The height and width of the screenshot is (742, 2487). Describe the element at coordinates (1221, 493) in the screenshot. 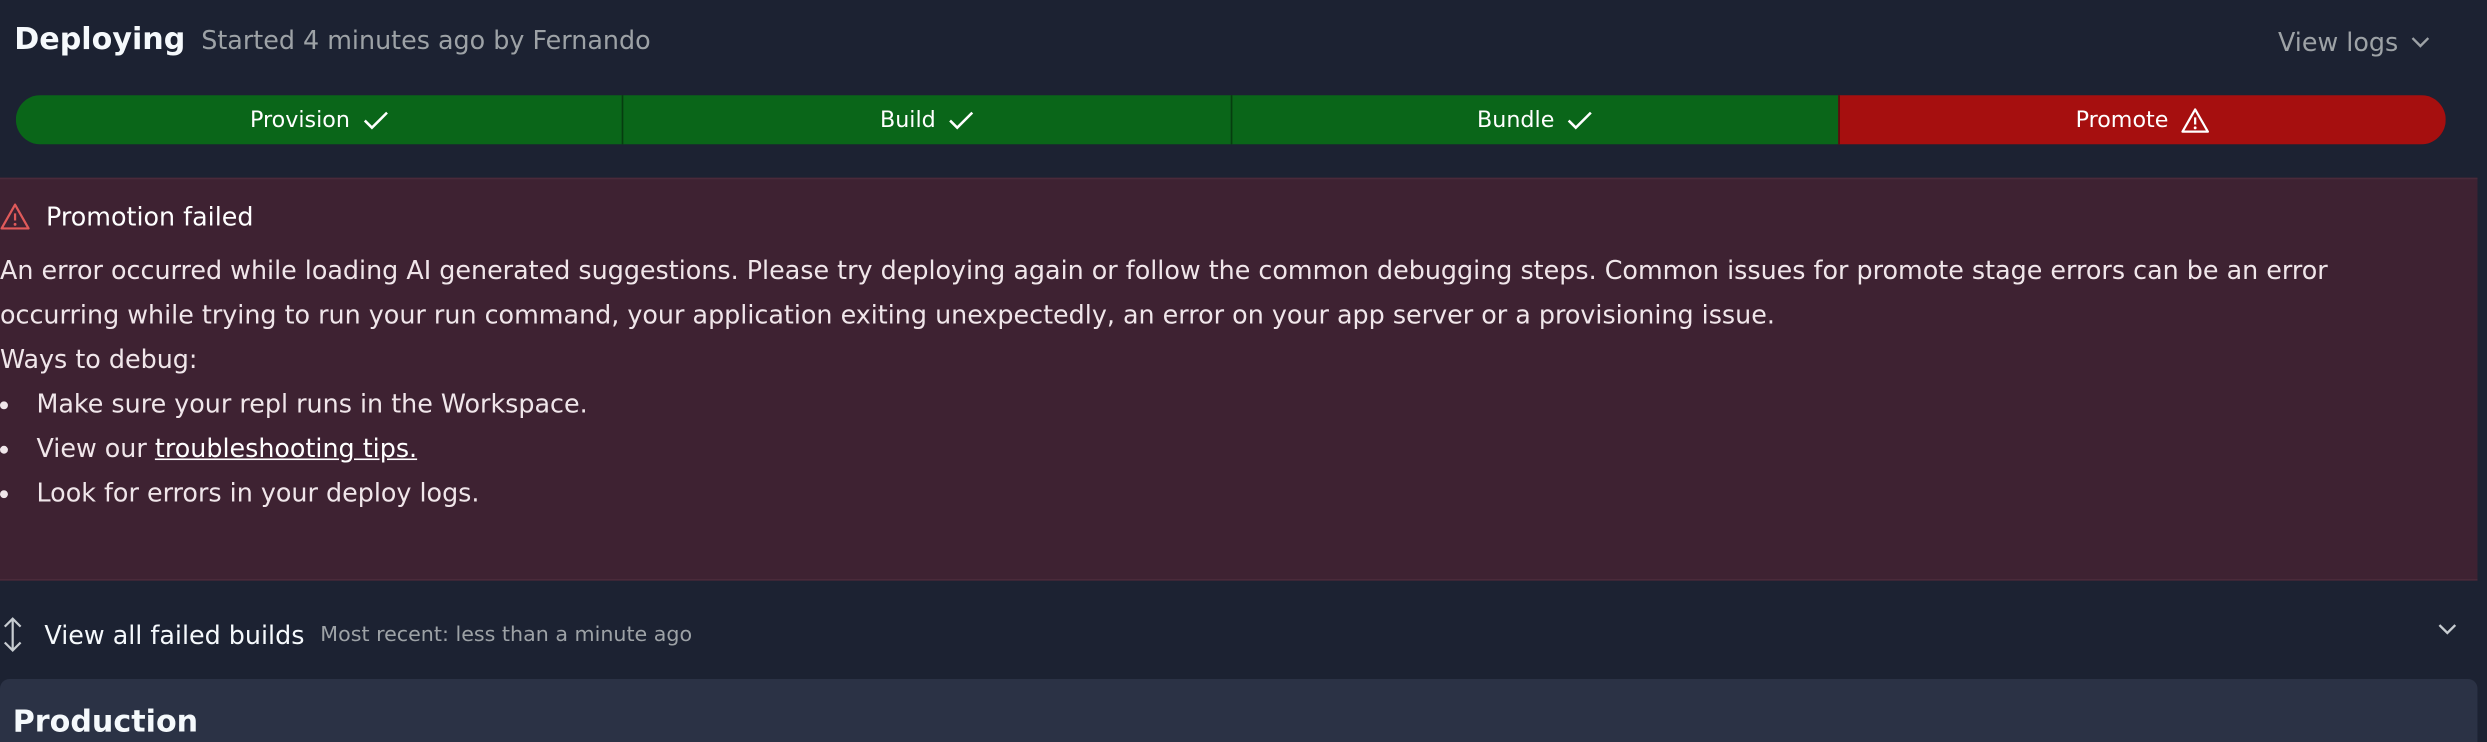

I see `list-item: Look for errors in your deploy logs.` at that location.